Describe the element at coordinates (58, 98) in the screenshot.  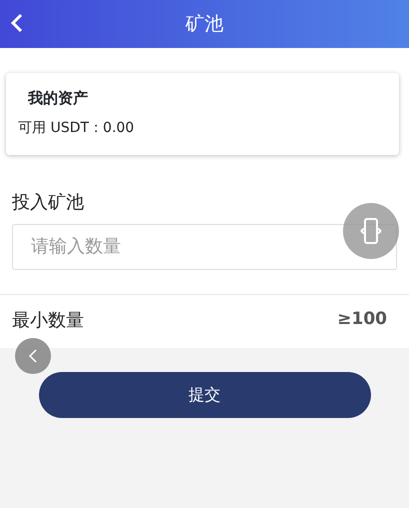
I see `assets-title: 我的资产` at that location.